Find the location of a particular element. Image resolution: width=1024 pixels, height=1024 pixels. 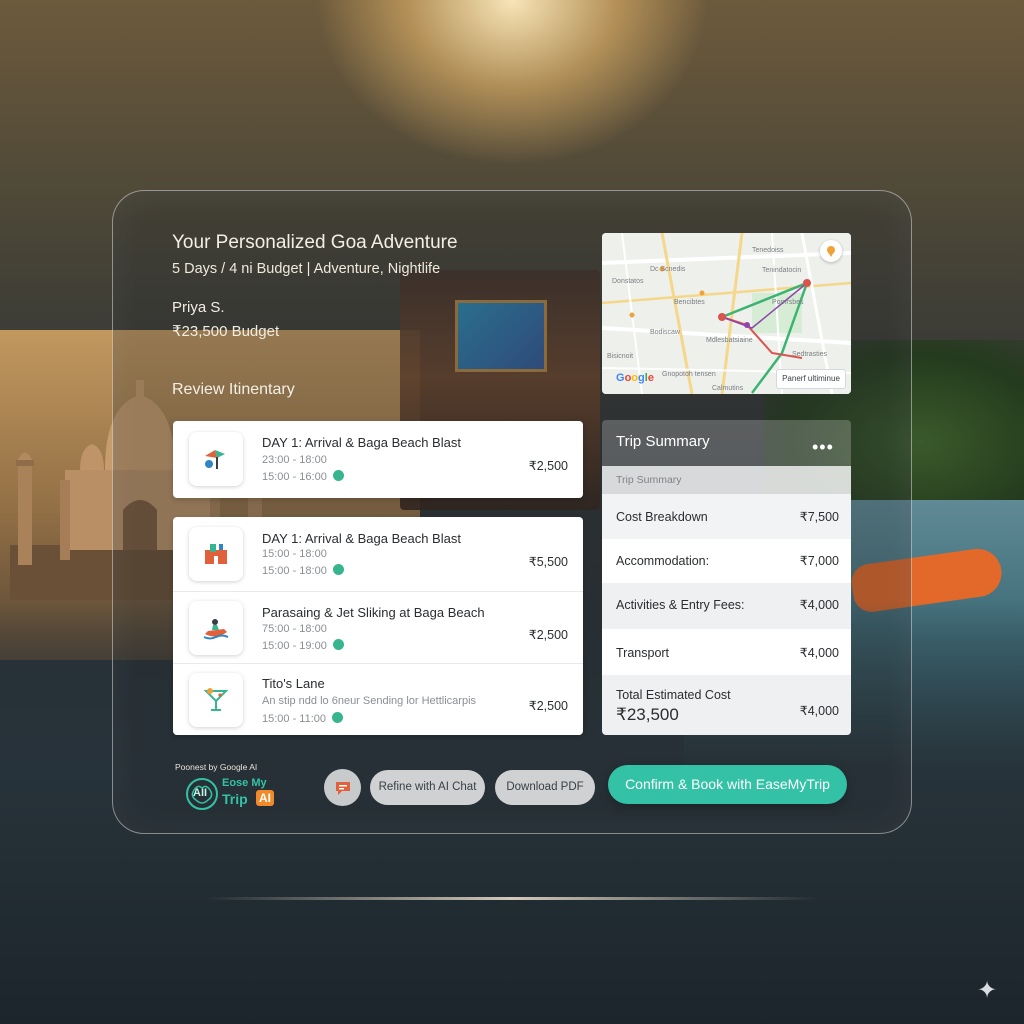

summary-label: Accommodation: is located at coordinates (663, 561).